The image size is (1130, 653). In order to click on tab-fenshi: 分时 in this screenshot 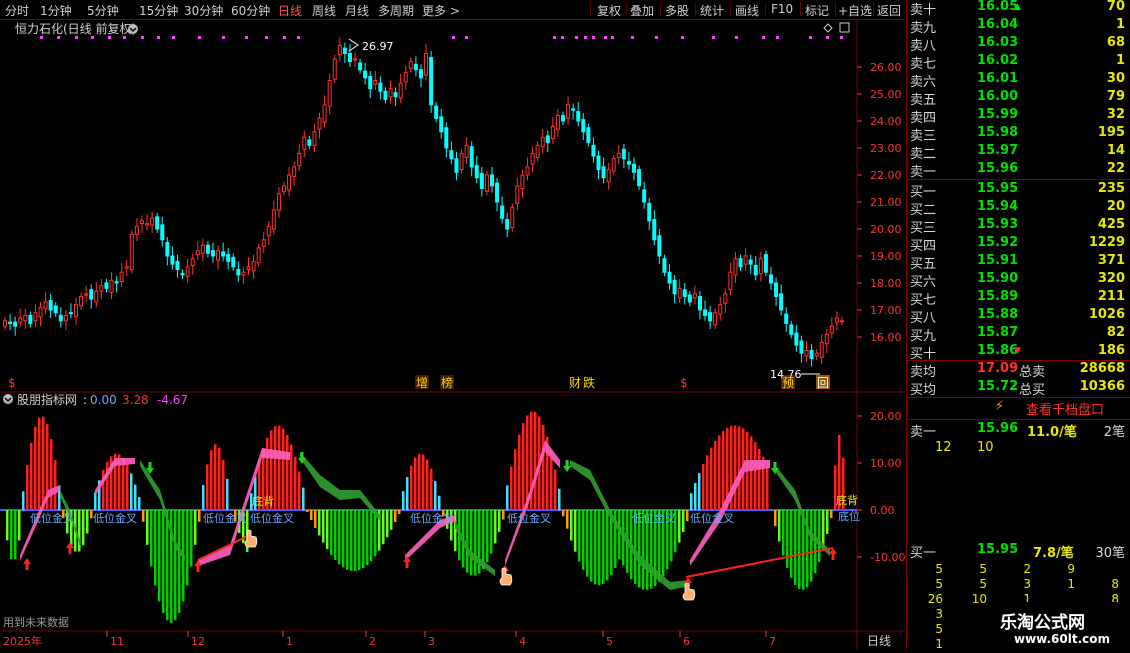, I will do `click(17, 10)`.